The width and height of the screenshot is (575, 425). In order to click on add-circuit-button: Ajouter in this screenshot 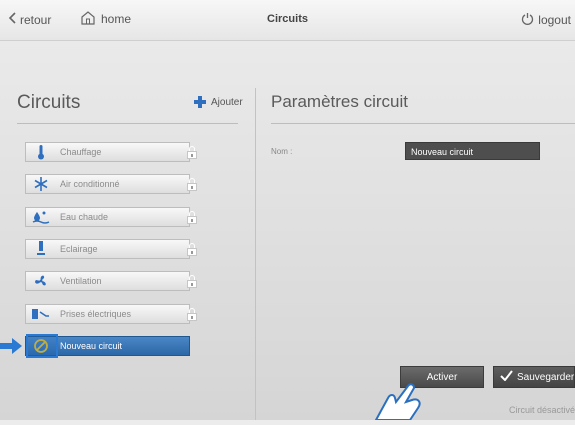, I will do `click(218, 102)`.